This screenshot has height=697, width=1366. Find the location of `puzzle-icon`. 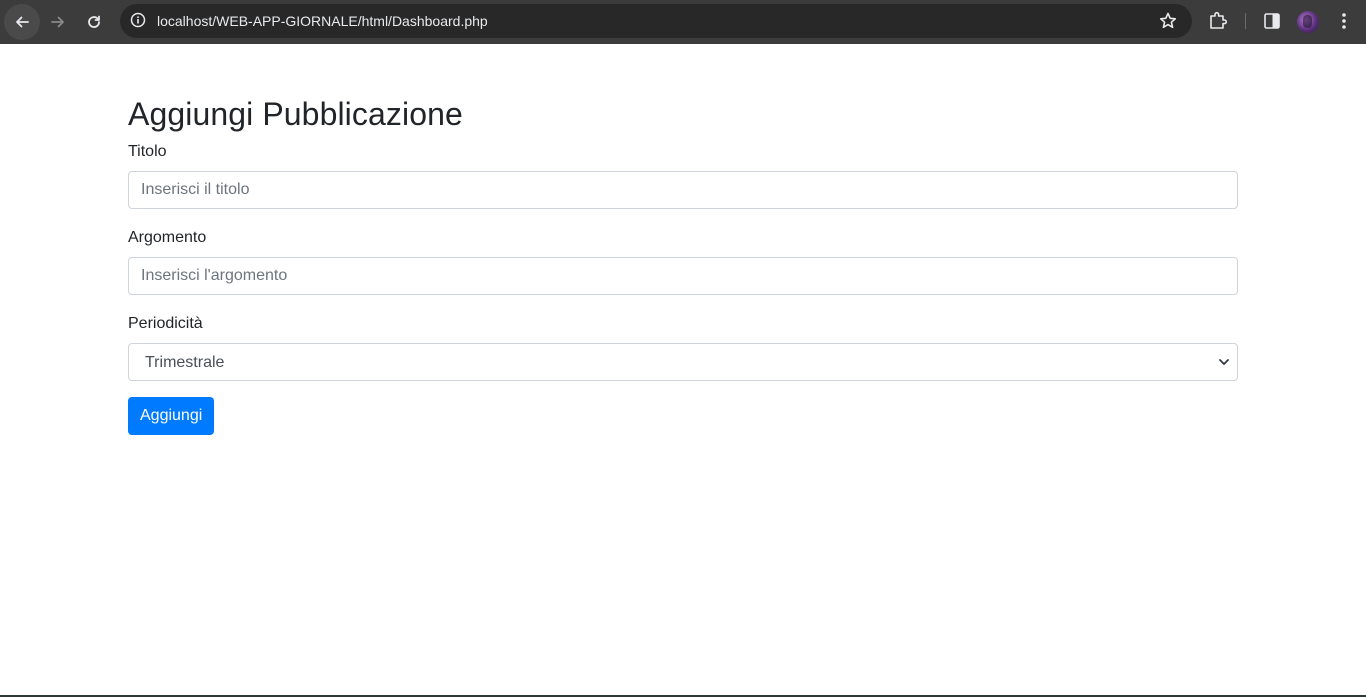

puzzle-icon is located at coordinates (1218, 21).